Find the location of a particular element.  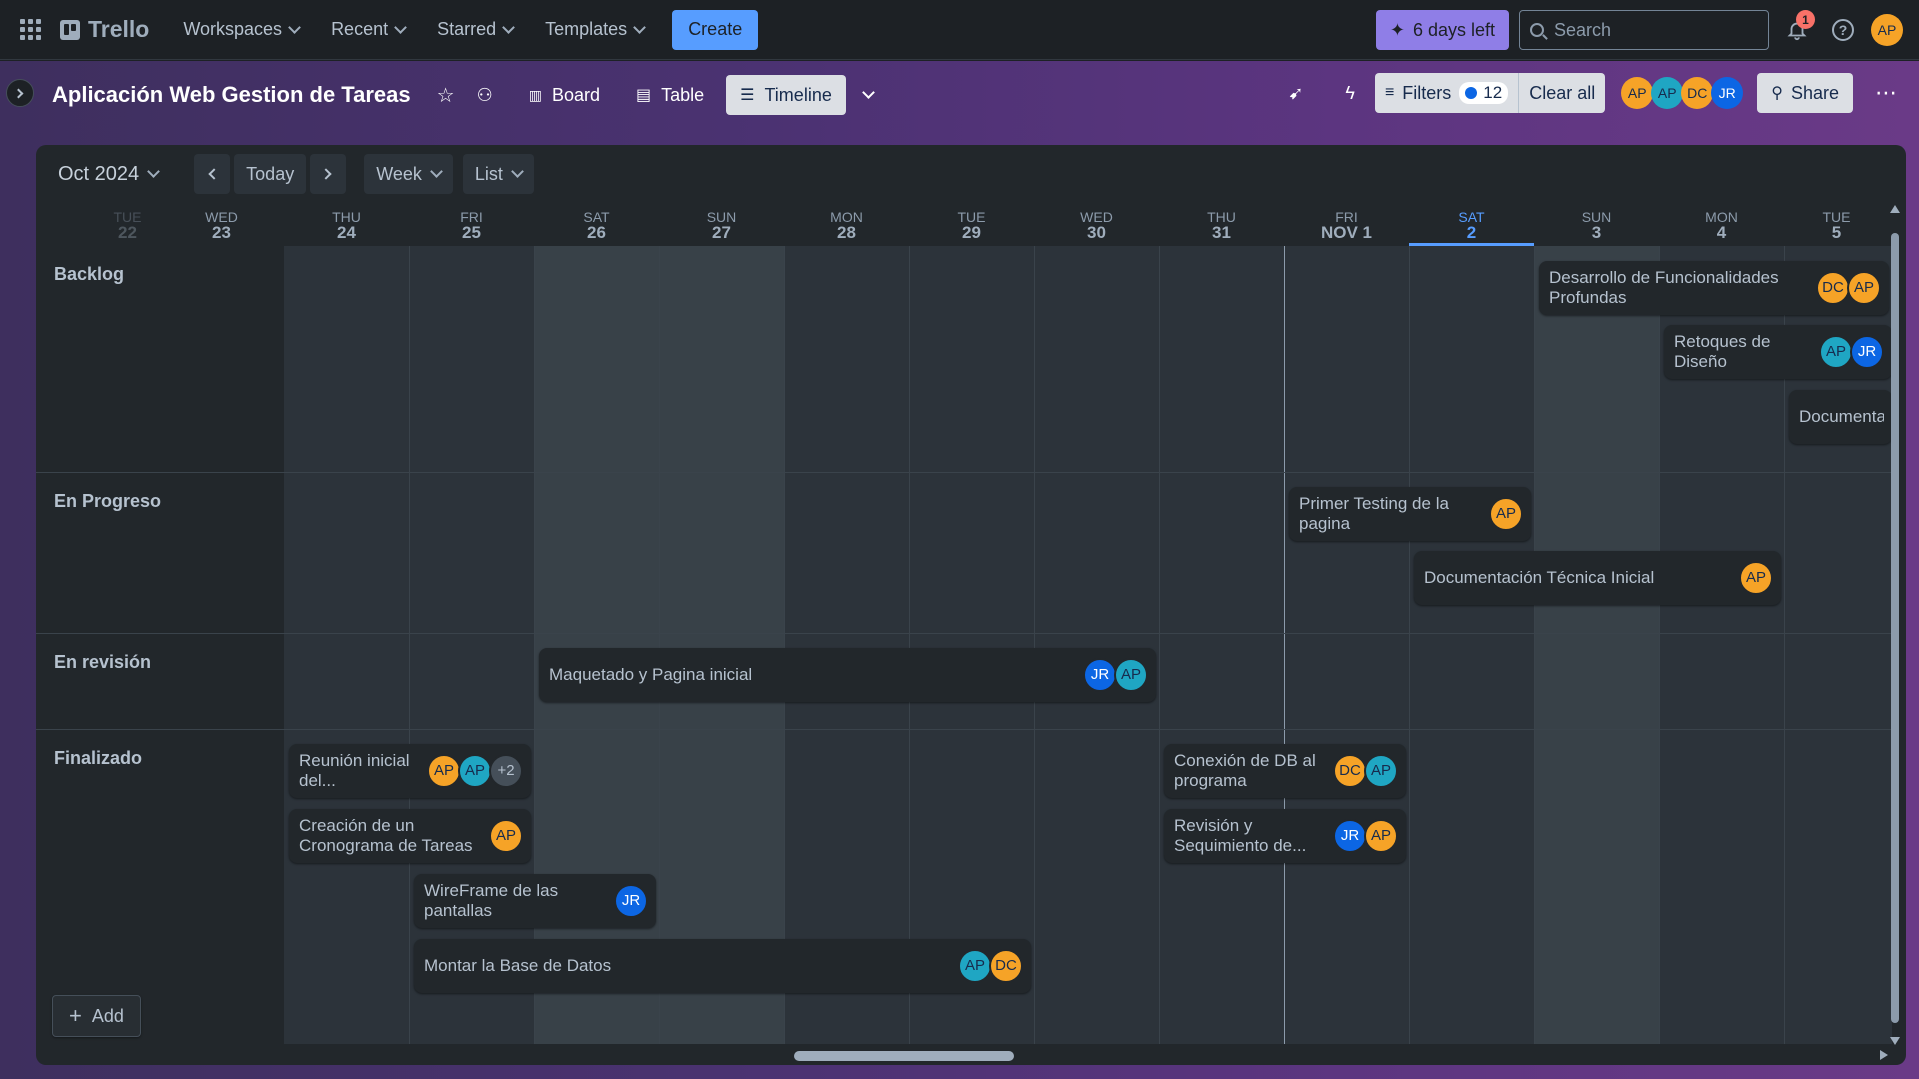

nav-templates: Templates is located at coordinates (594, 30).